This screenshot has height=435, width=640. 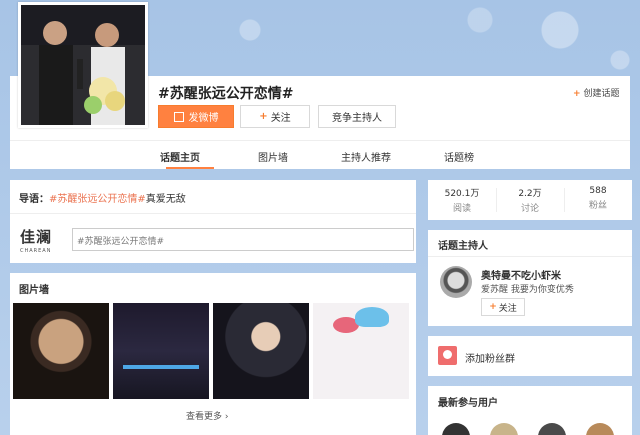 What do you see at coordinates (527, 290) in the screenshot?
I see `host-description: 爱苏醒 我要为你变优秀` at bounding box center [527, 290].